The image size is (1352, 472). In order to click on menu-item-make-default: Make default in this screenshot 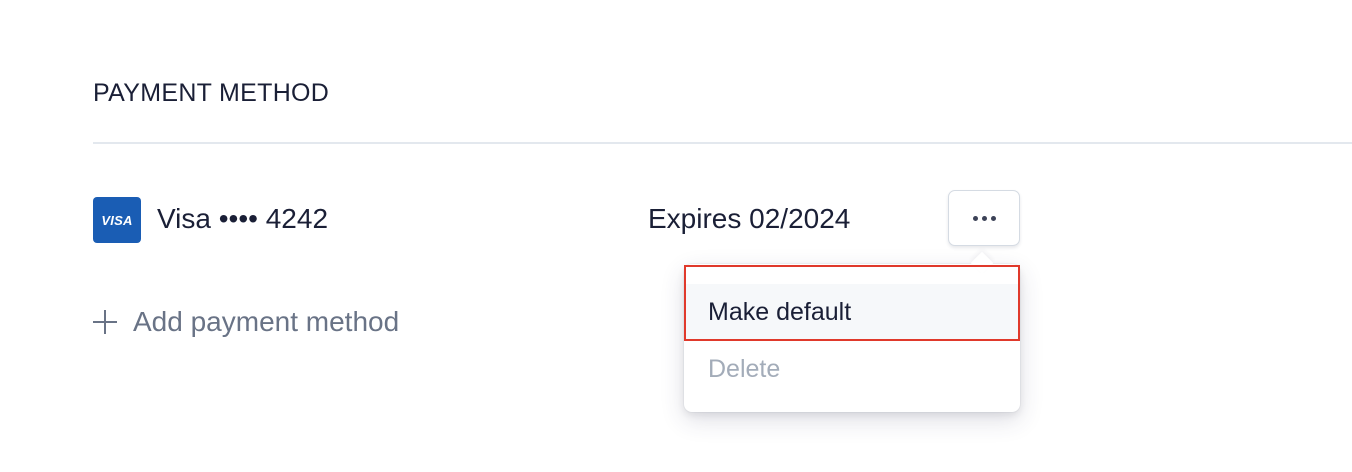, I will do `click(852, 312)`.